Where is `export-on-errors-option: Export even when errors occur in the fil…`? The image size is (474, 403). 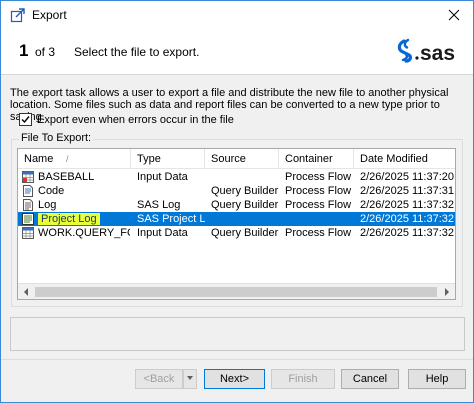 export-on-errors-option: Export even when errors occur in the fil… is located at coordinates (126, 119).